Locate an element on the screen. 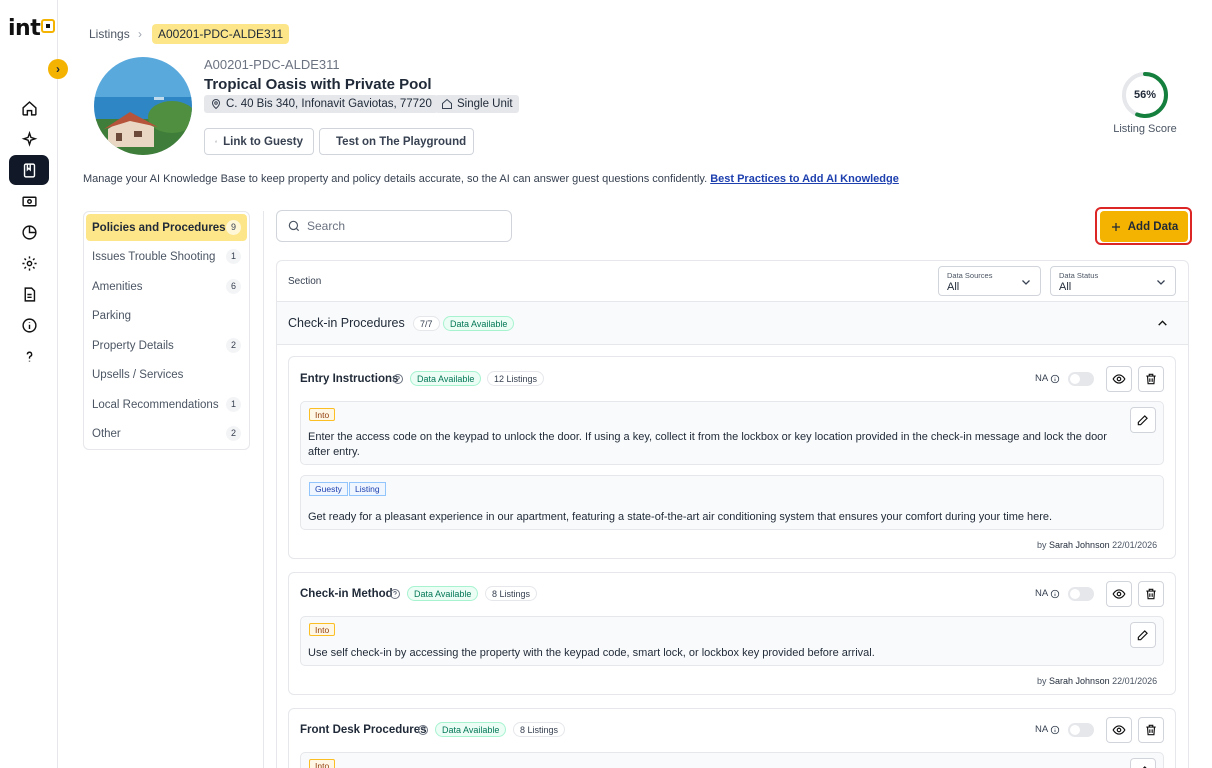 The width and height of the screenshot is (1212, 768). chart-icon is located at coordinates (29, 232).